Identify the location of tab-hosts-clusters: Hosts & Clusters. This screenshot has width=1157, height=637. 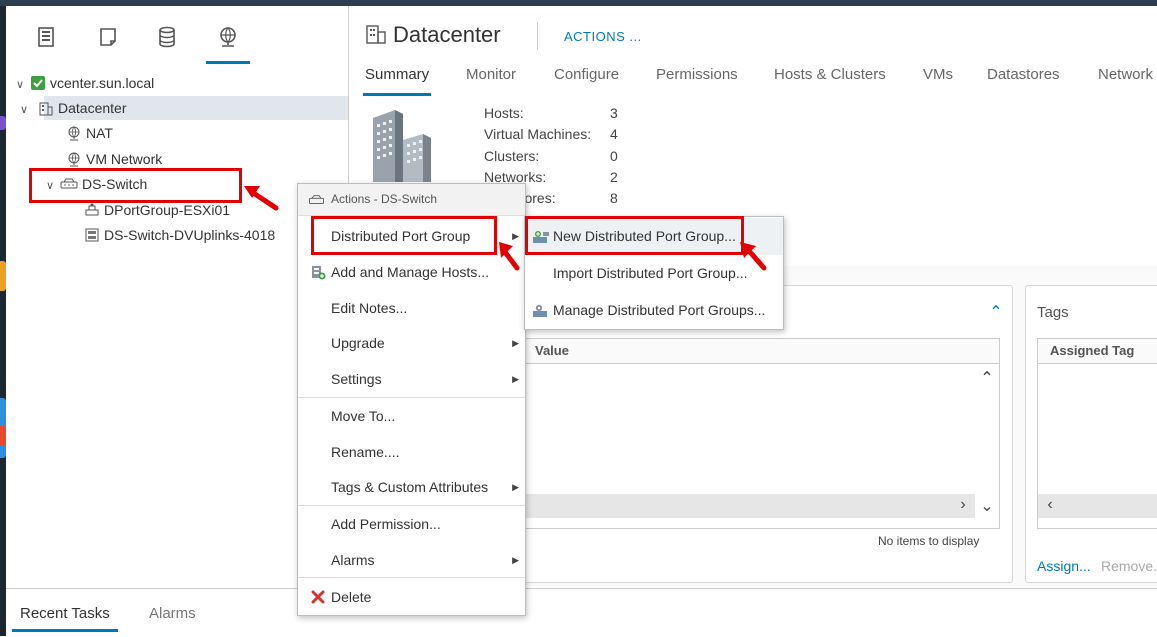
(830, 80).